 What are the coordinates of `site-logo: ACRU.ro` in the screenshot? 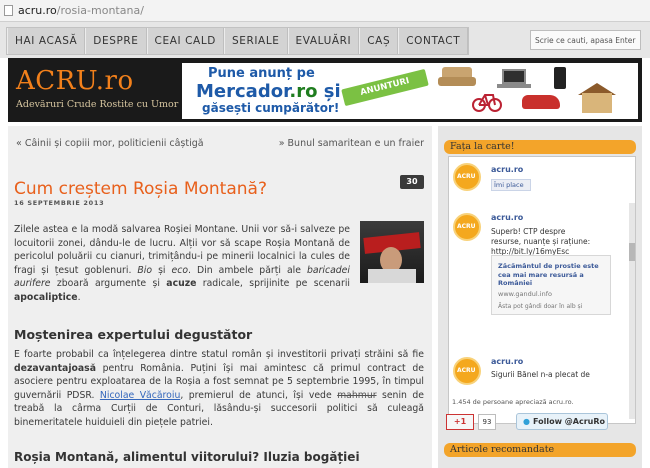 It's located at (75, 81).